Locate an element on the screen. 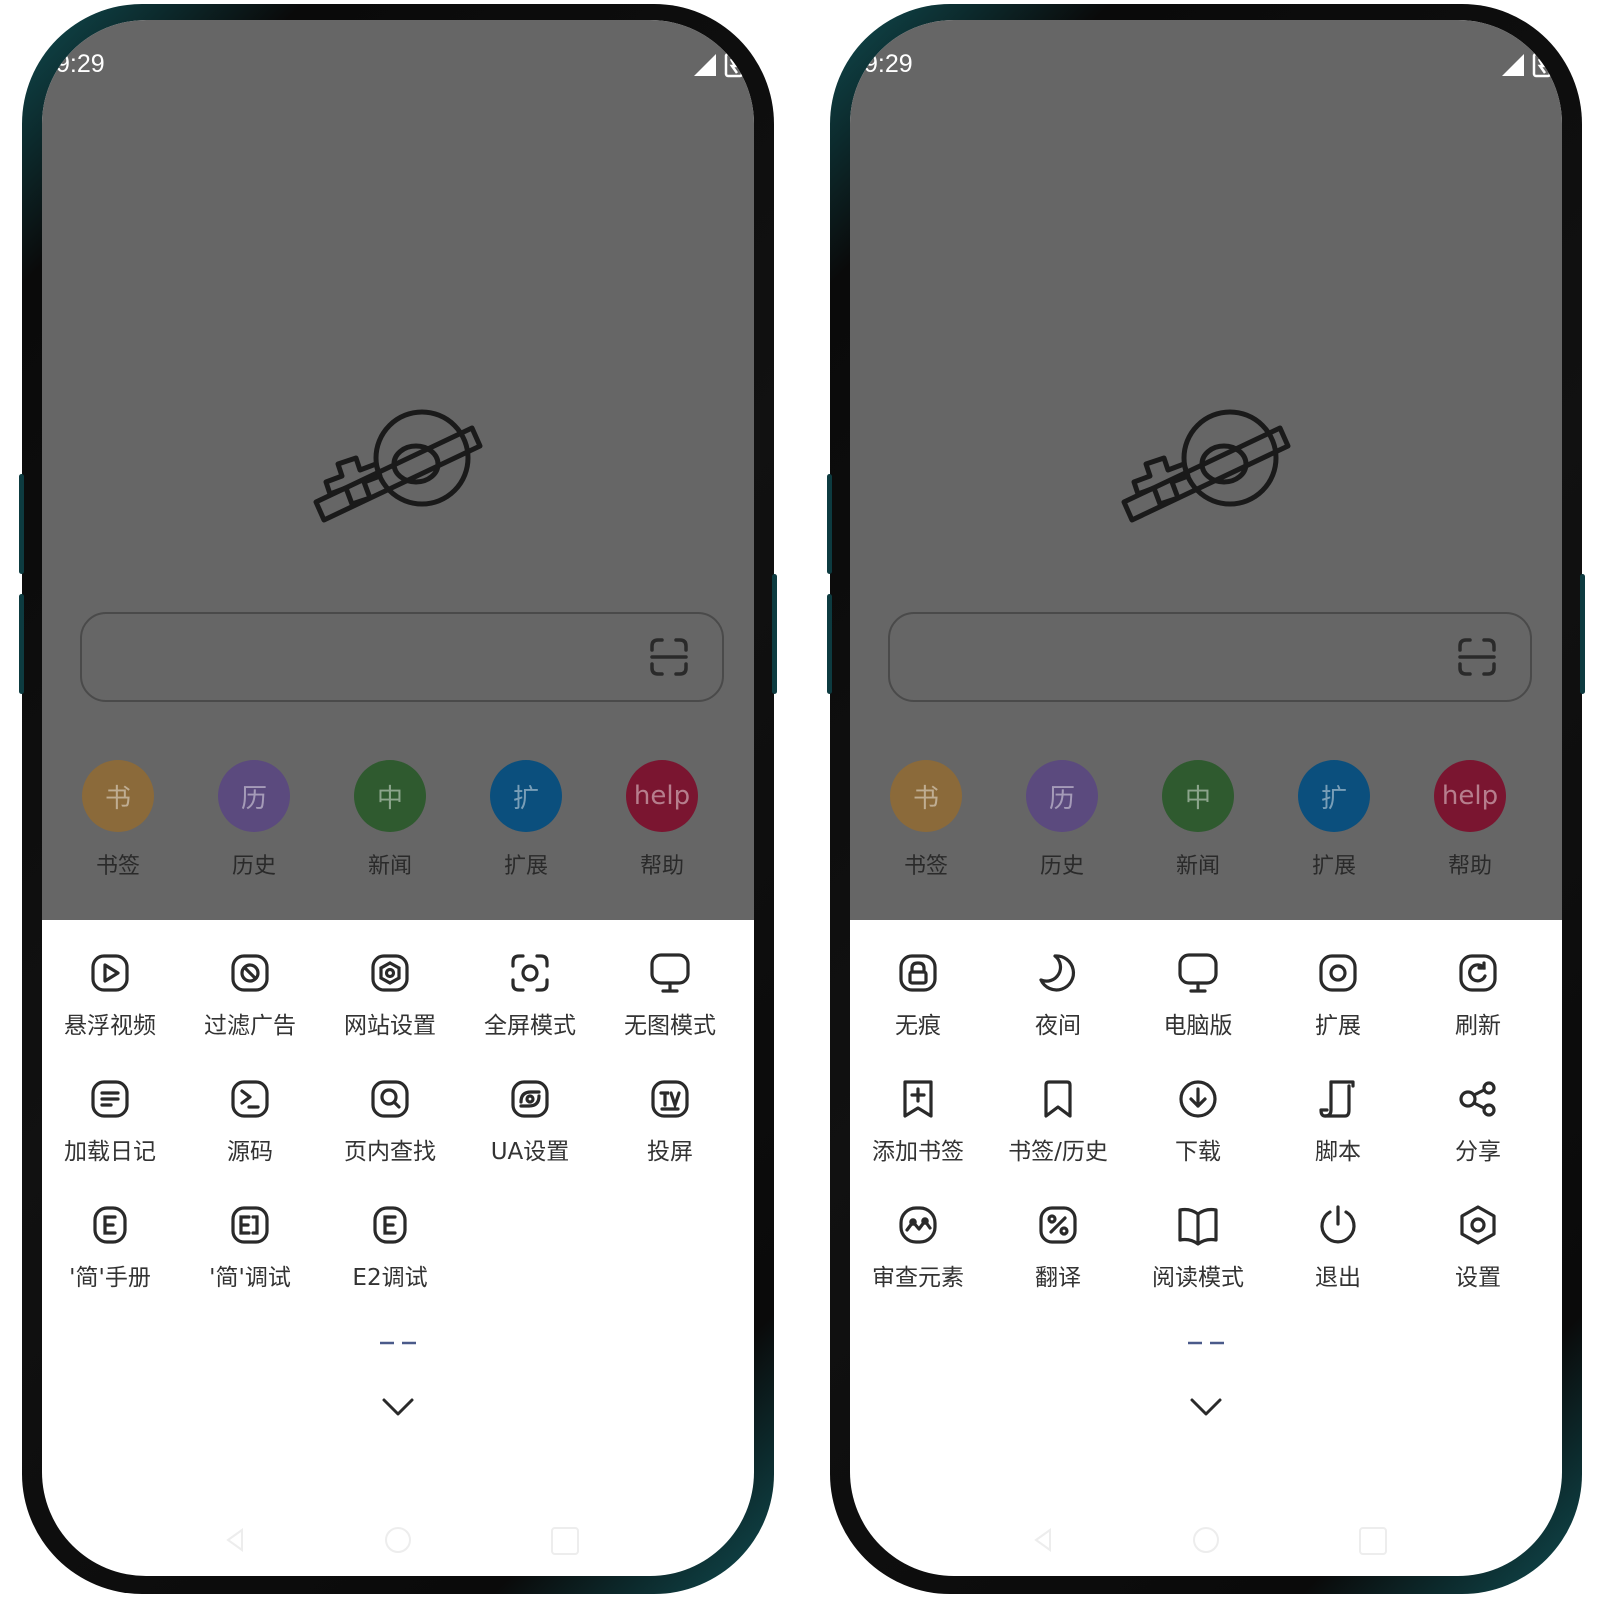 The image size is (1616, 1600). menu-item-site-settings: 网站设置 is located at coordinates (390, 995).